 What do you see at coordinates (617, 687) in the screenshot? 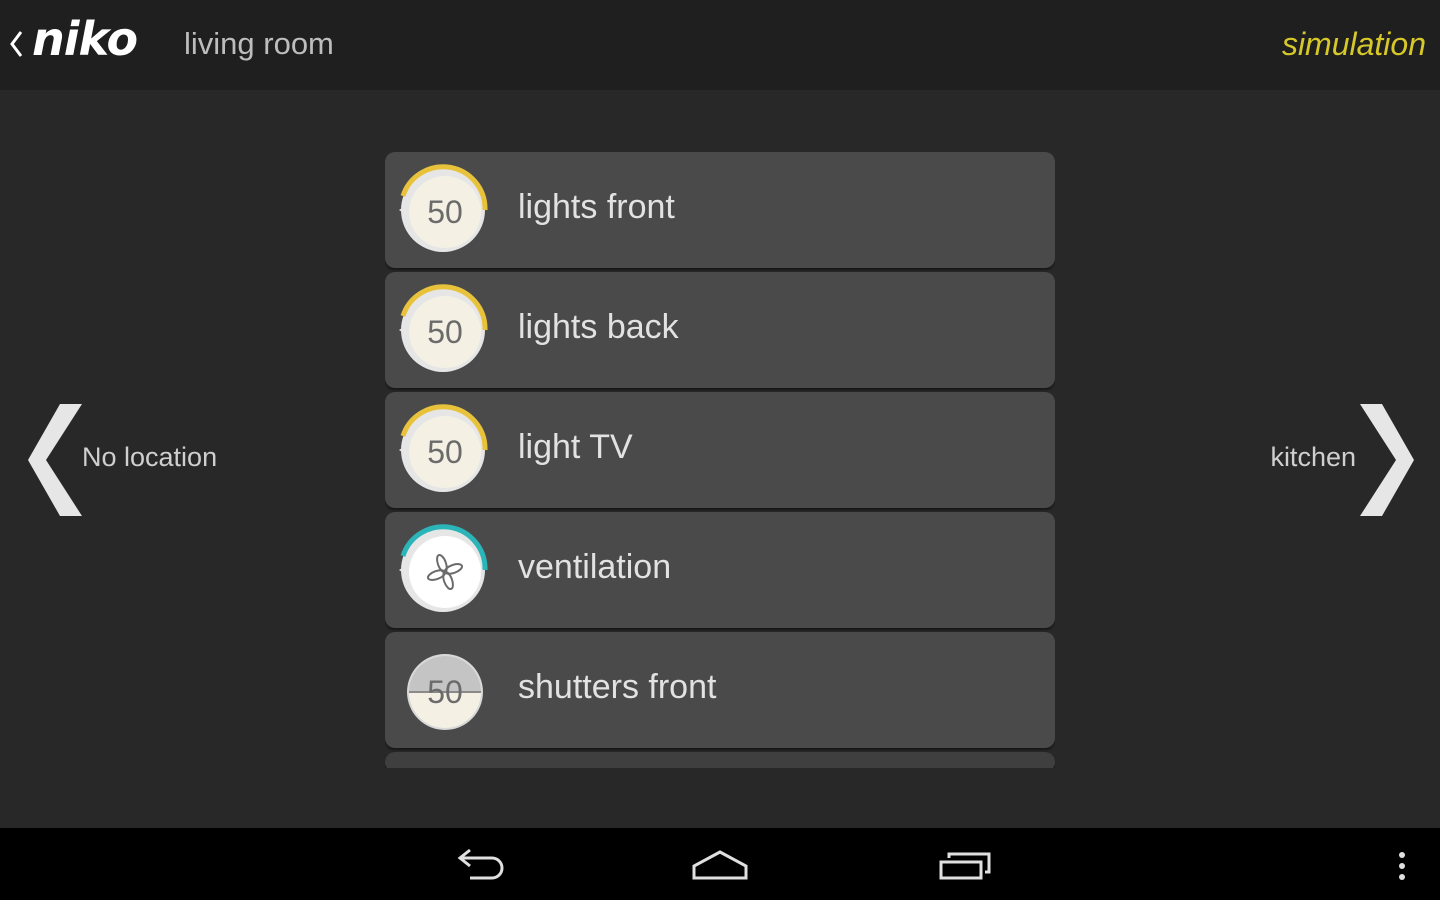
I see `device-label: shutters front` at bounding box center [617, 687].